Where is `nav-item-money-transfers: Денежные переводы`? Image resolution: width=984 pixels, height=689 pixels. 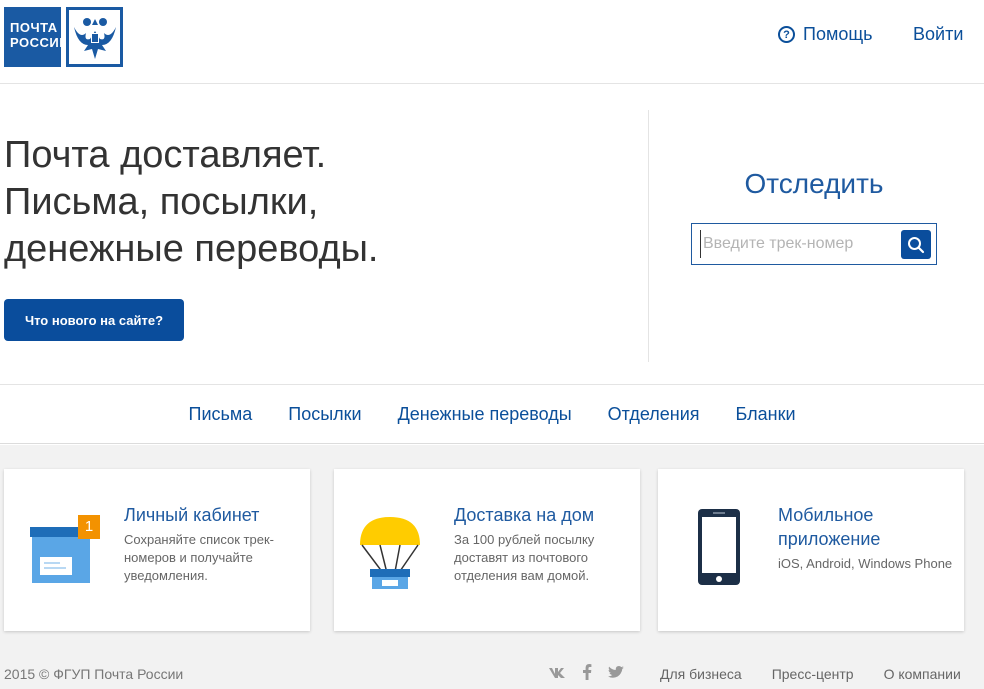
nav-item-money-transfers: Денежные переводы is located at coordinates (485, 414).